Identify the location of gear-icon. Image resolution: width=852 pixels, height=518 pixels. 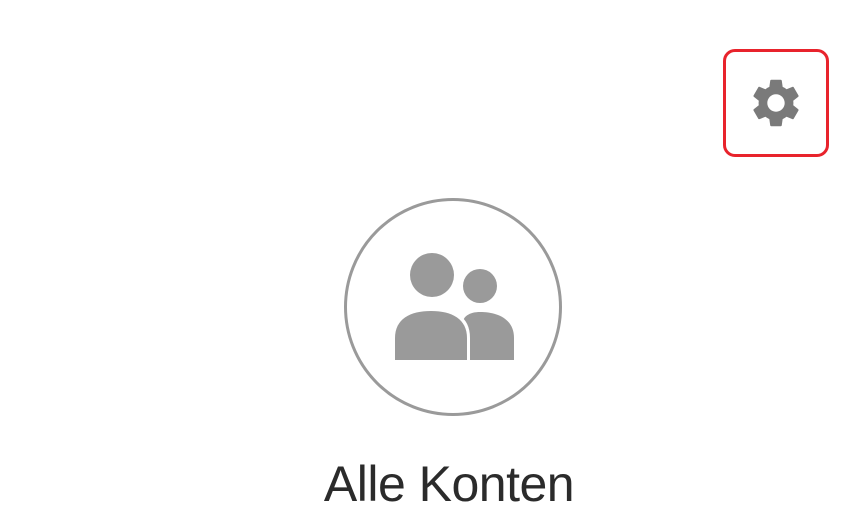
(776, 103).